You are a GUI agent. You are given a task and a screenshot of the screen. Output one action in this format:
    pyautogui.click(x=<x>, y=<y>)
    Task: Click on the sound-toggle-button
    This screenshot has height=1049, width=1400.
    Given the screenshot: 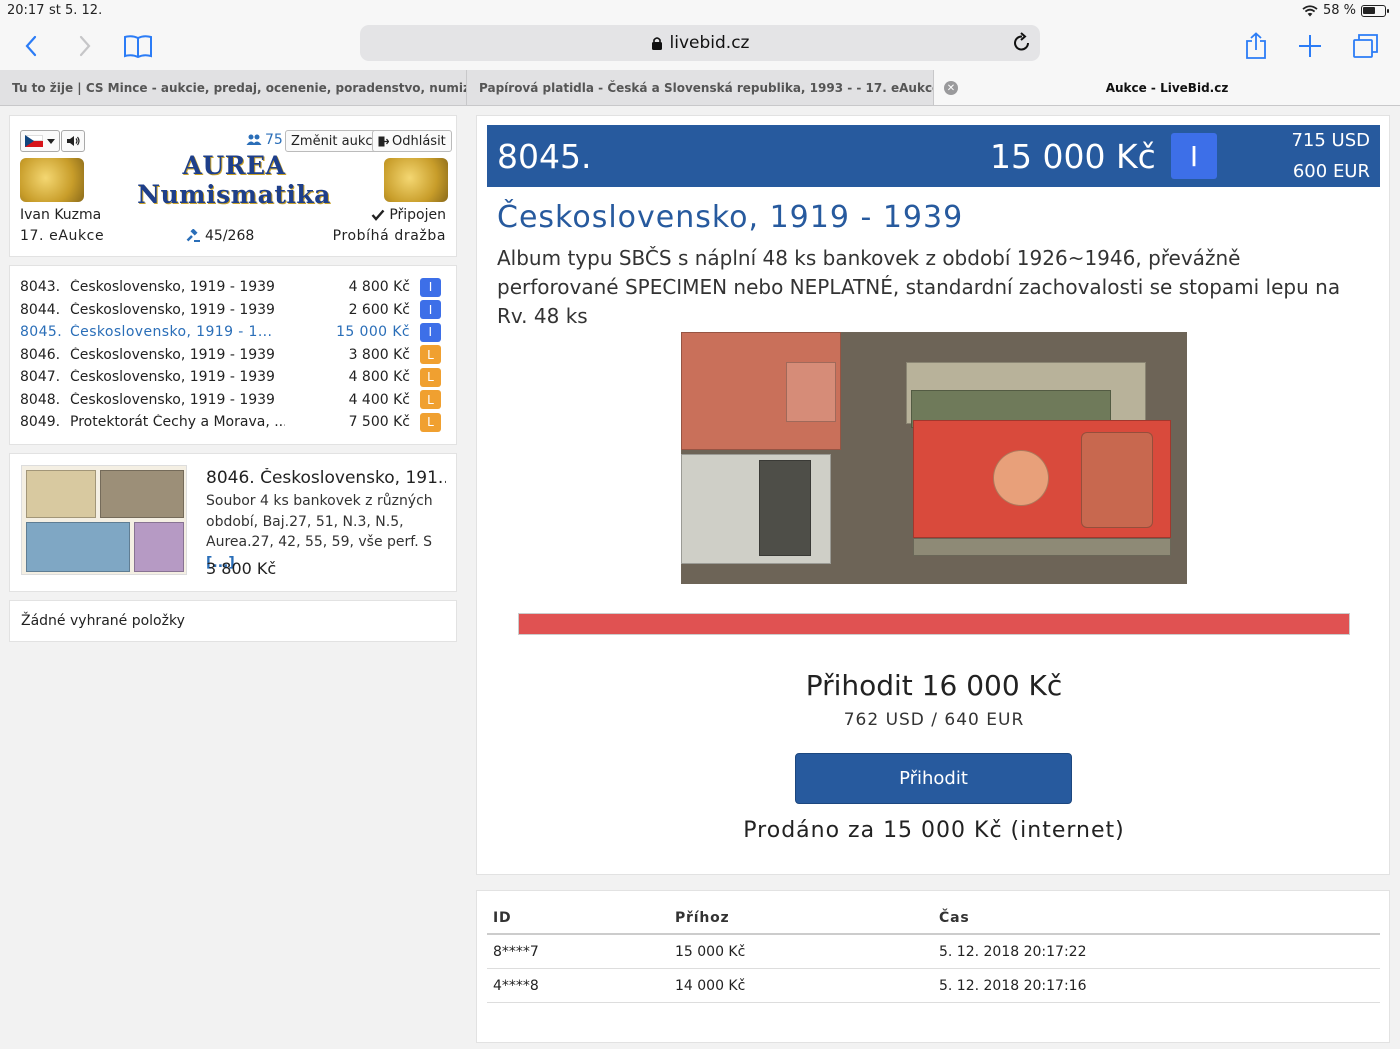 What is the action you would take?
    pyautogui.click(x=73, y=141)
    